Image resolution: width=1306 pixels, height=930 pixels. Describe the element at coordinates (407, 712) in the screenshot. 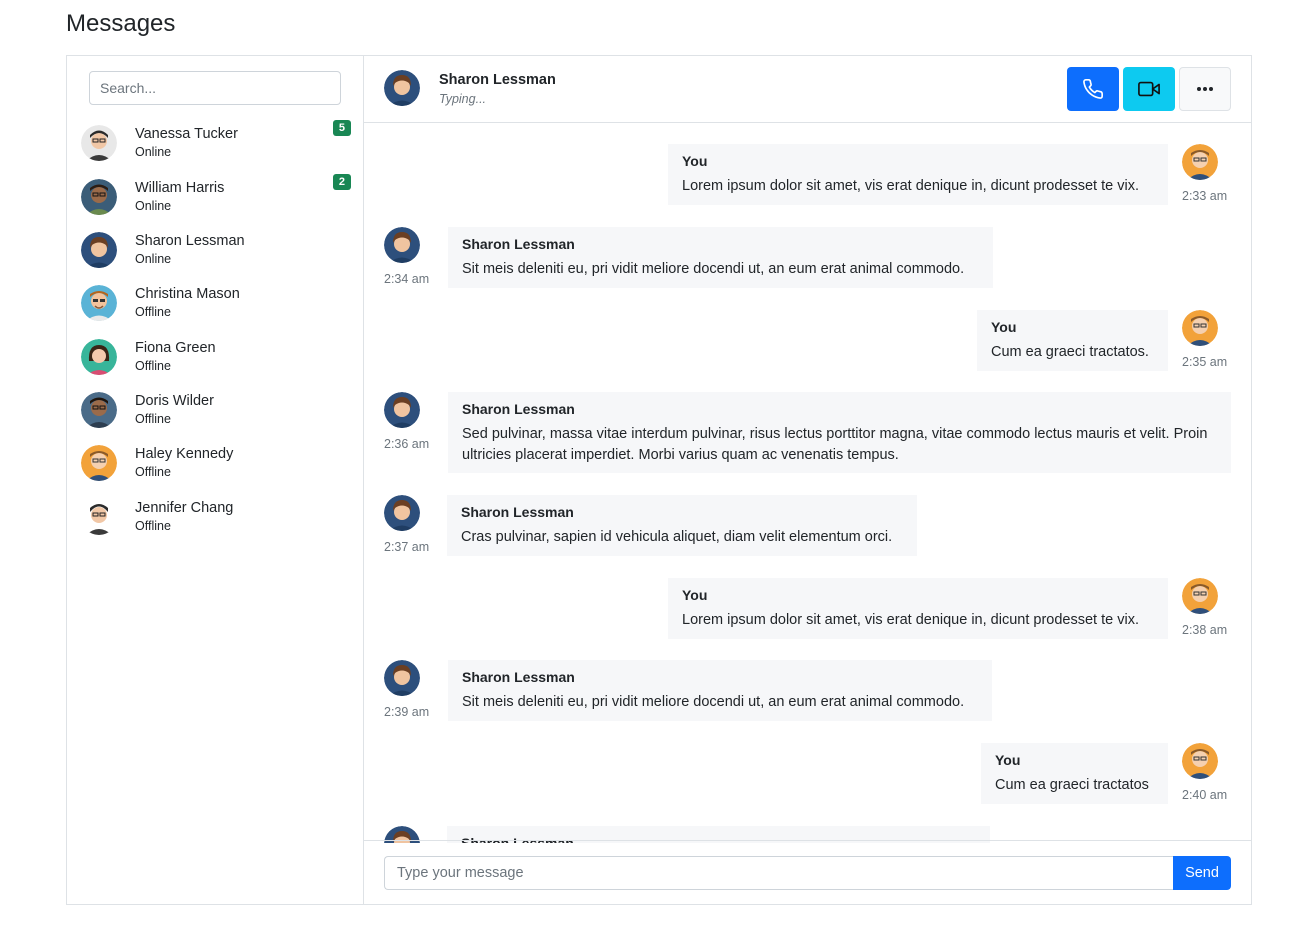

I see `message-time: 2:39 am` at that location.